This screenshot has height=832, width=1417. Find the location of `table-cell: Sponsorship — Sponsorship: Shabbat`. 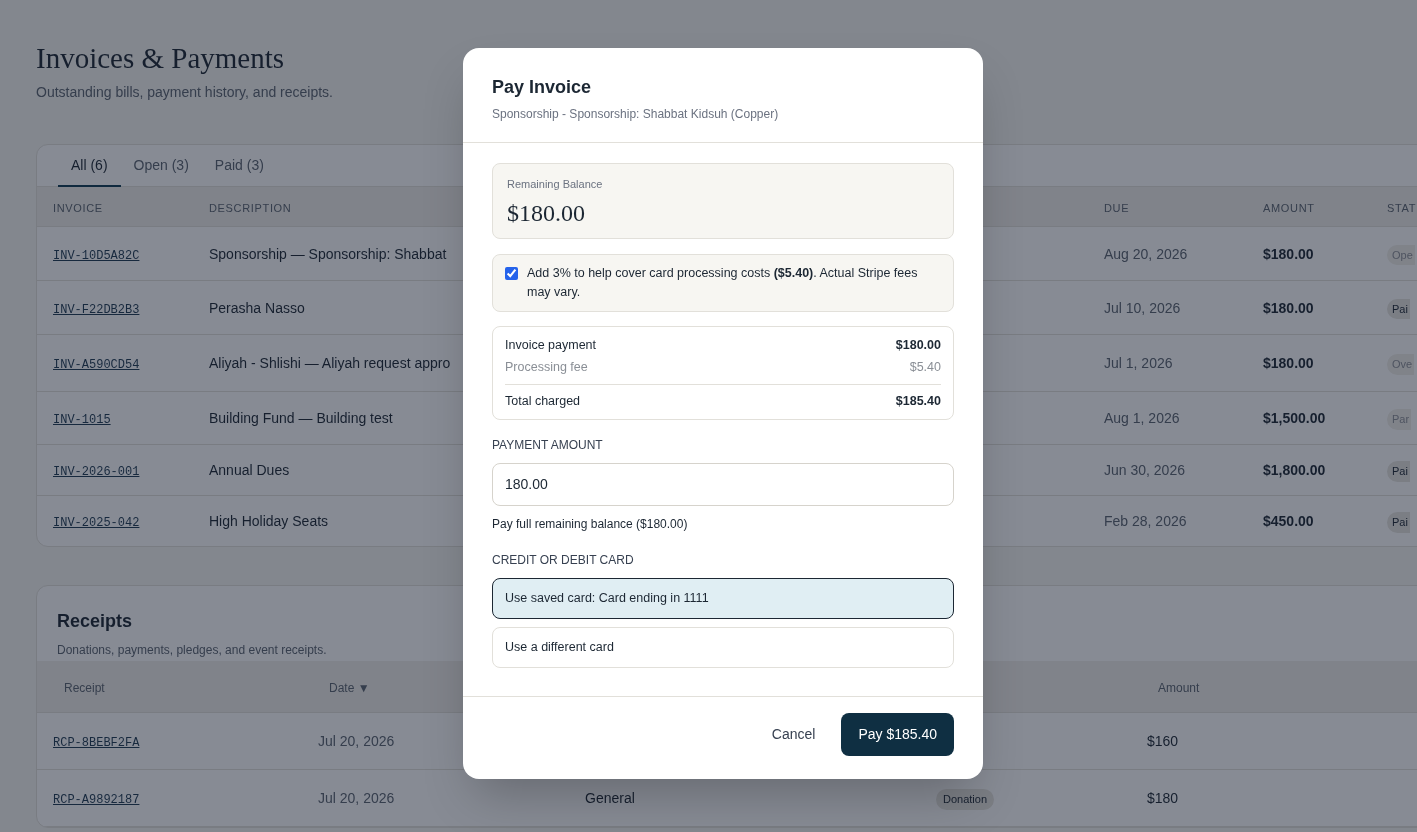

table-cell: Sponsorship — Sponsorship: Shabbat is located at coordinates (328, 253).